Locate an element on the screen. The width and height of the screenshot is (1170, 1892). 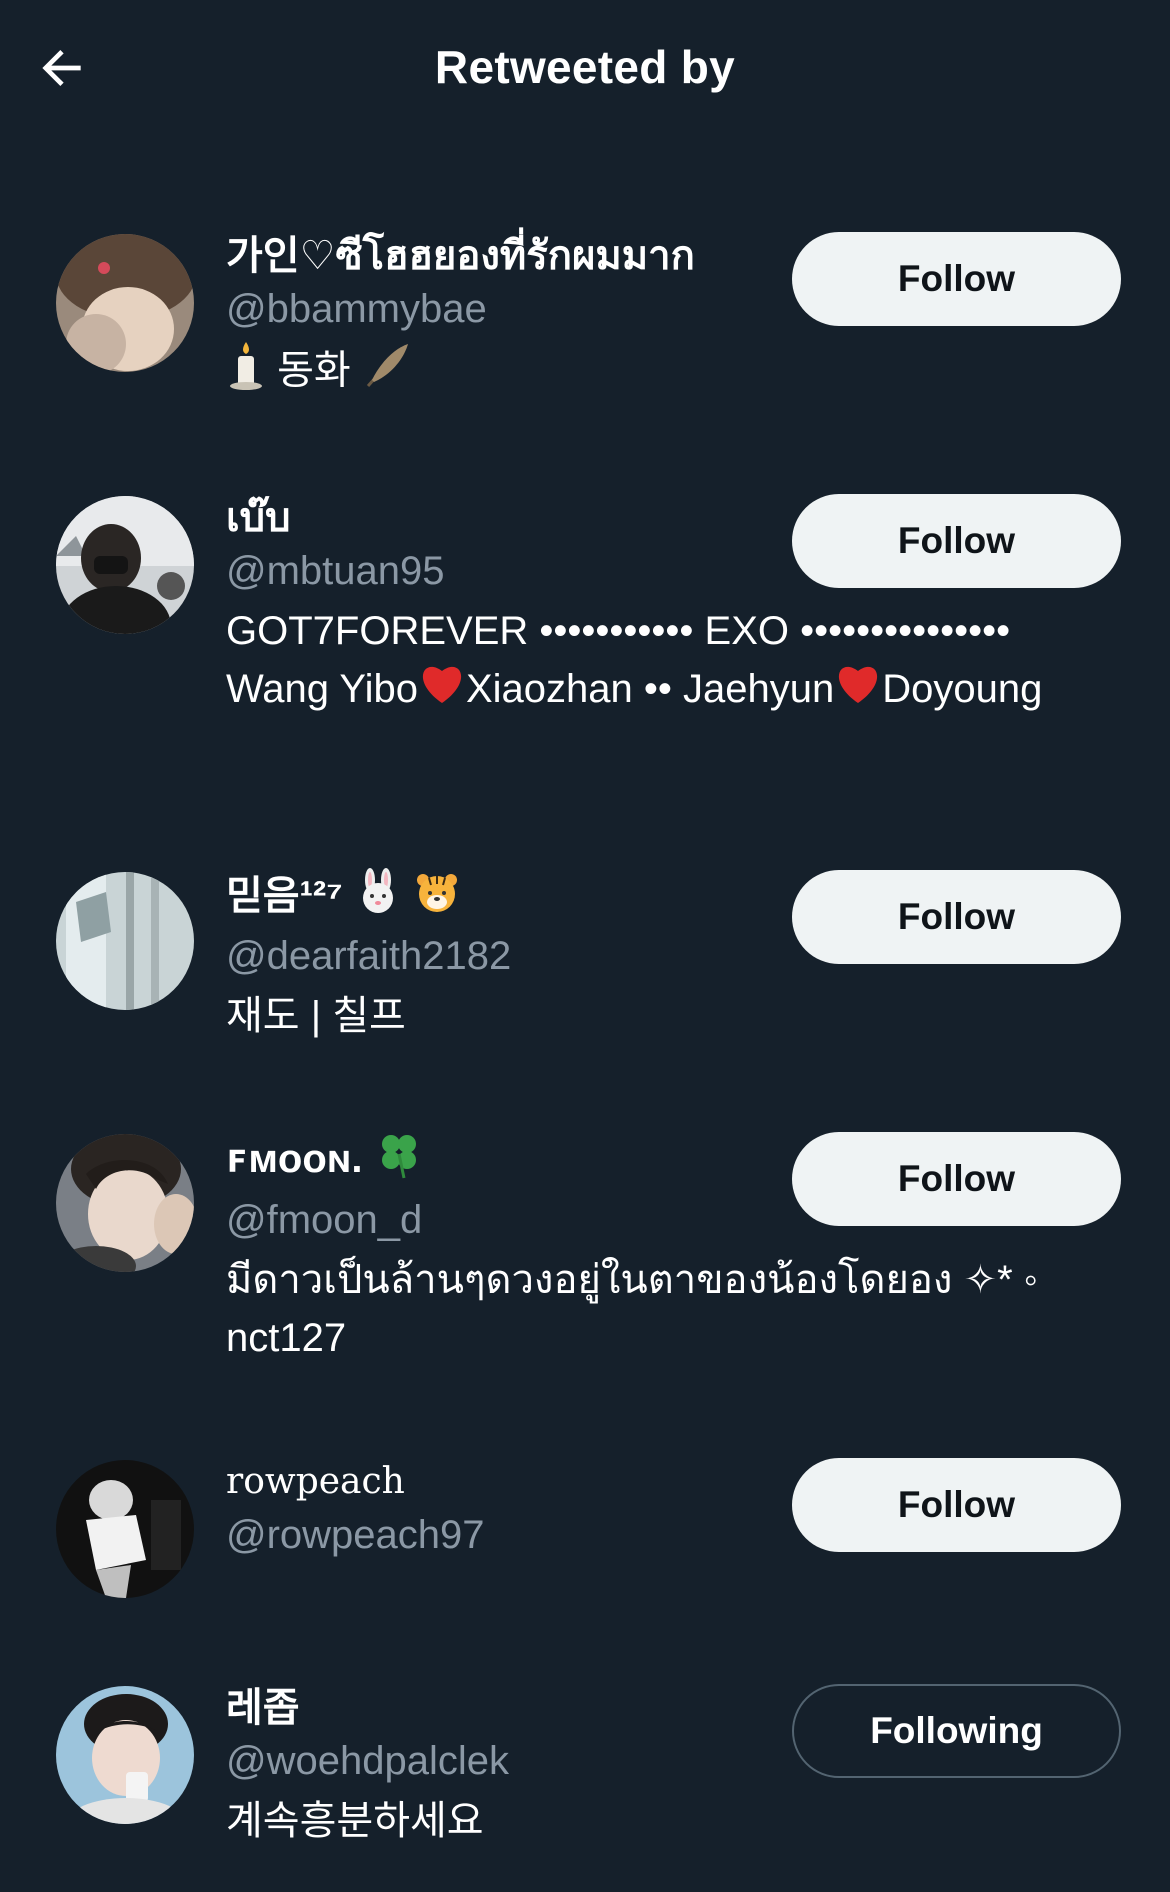
user-bio: 계속흥분하세요 is located at coordinates (355, 1821).